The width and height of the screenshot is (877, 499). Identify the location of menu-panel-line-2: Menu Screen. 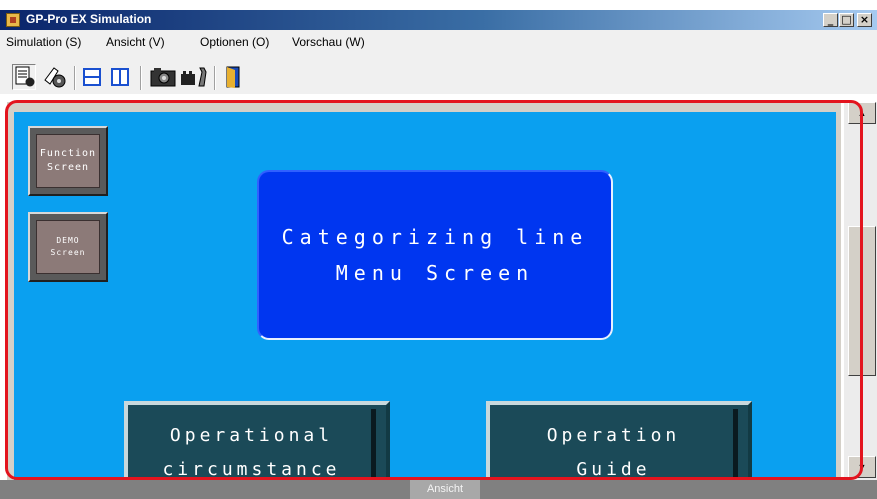
(435, 273).